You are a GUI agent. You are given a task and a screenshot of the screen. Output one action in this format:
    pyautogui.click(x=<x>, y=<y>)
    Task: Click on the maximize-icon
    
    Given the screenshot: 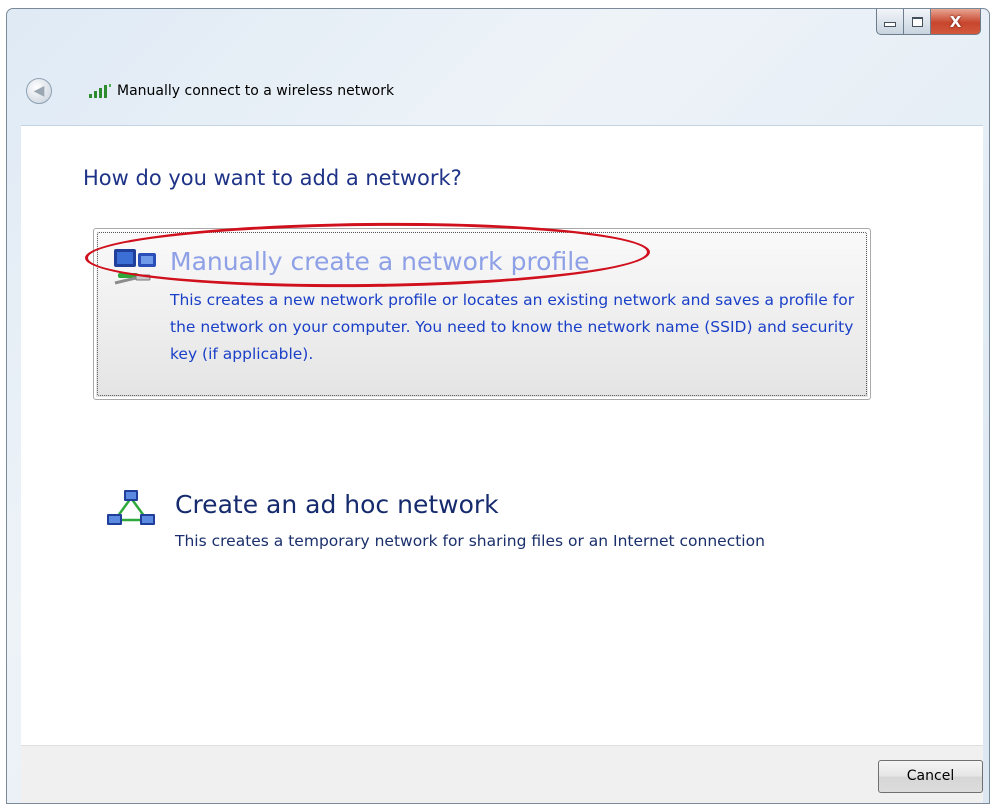 What is the action you would take?
    pyautogui.click(x=917, y=21)
    